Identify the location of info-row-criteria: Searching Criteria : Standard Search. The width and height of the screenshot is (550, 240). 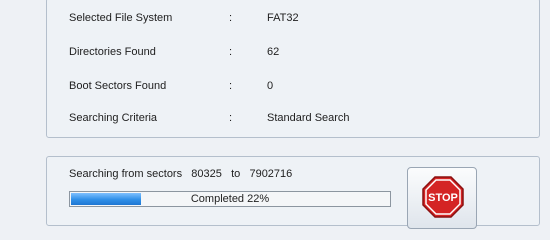
(293, 118).